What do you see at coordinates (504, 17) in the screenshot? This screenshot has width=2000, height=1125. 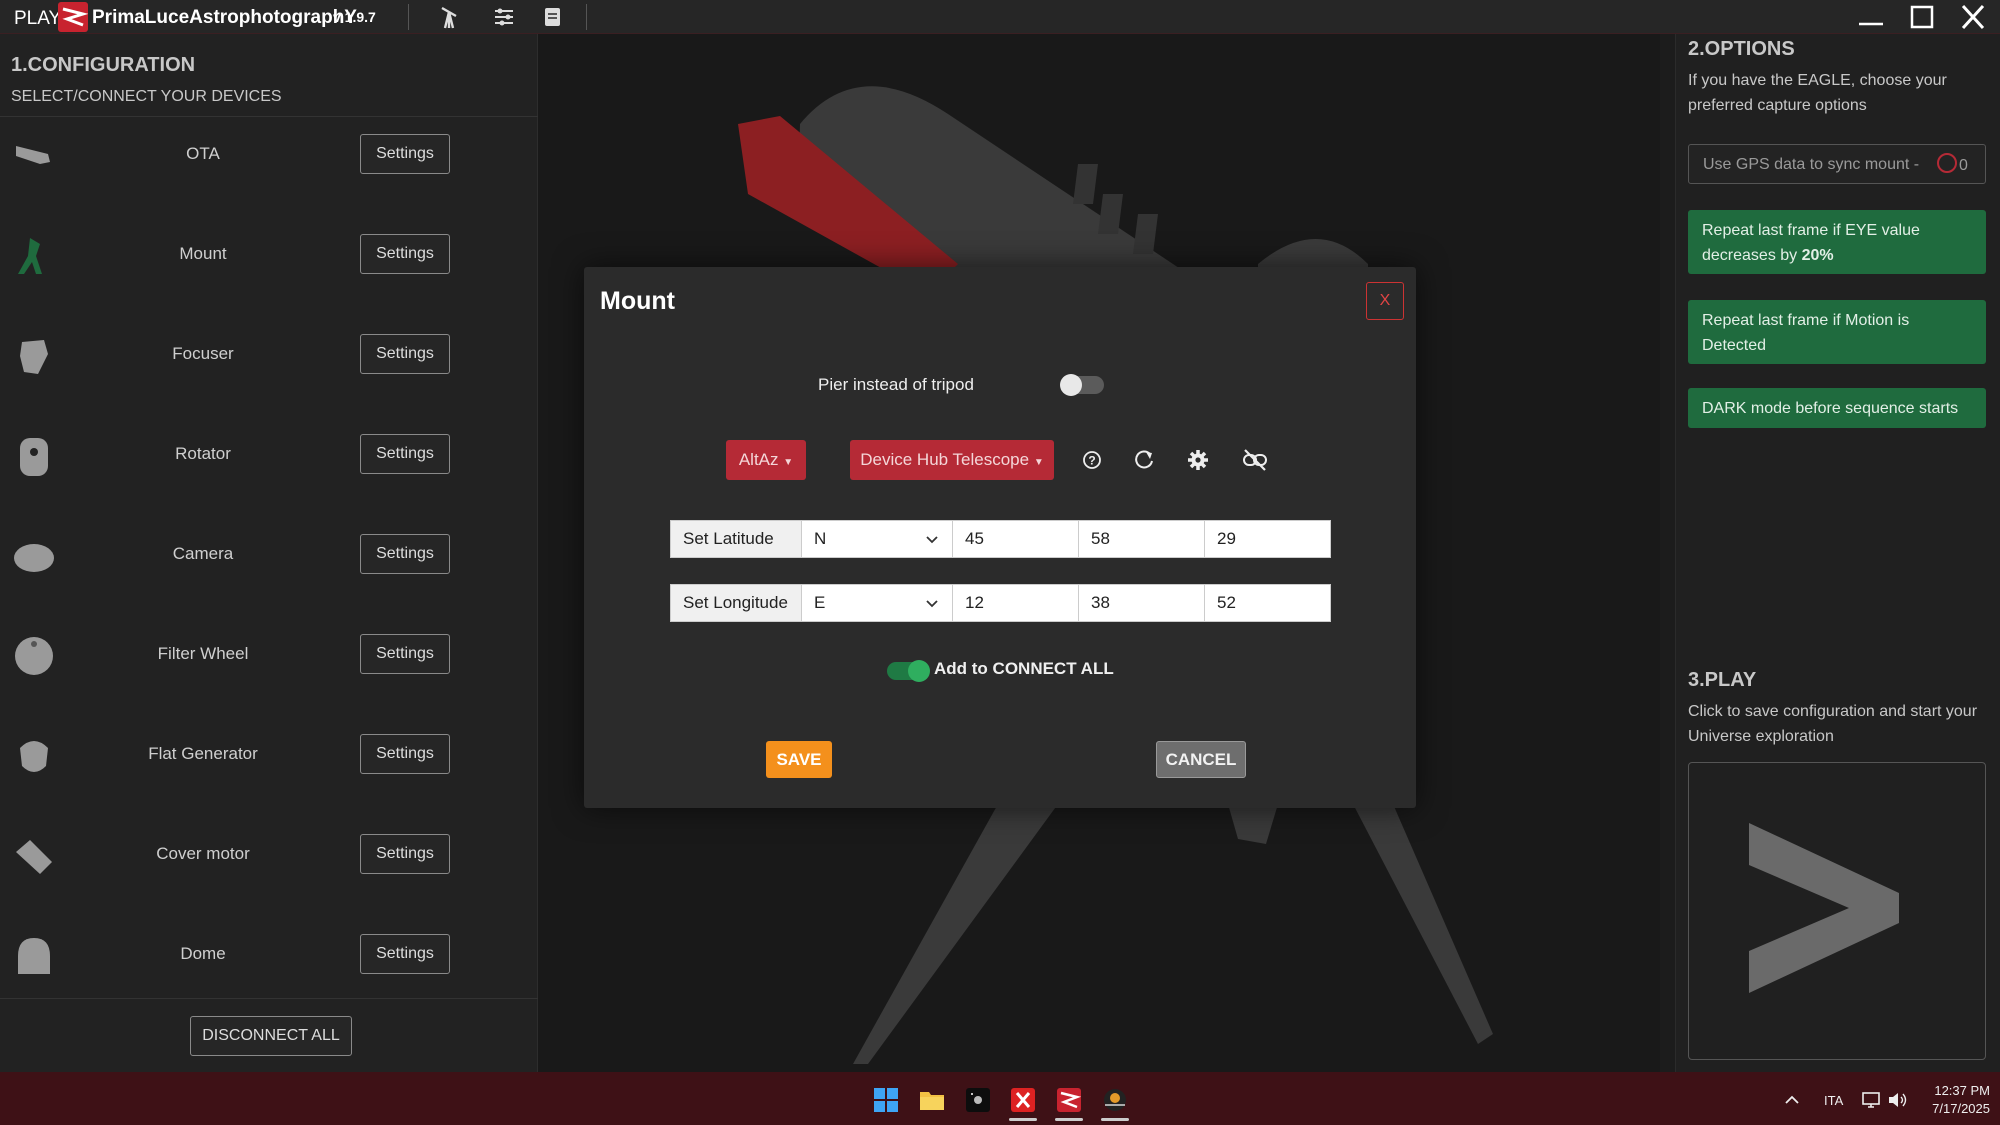 I see `sliders-icon` at bounding box center [504, 17].